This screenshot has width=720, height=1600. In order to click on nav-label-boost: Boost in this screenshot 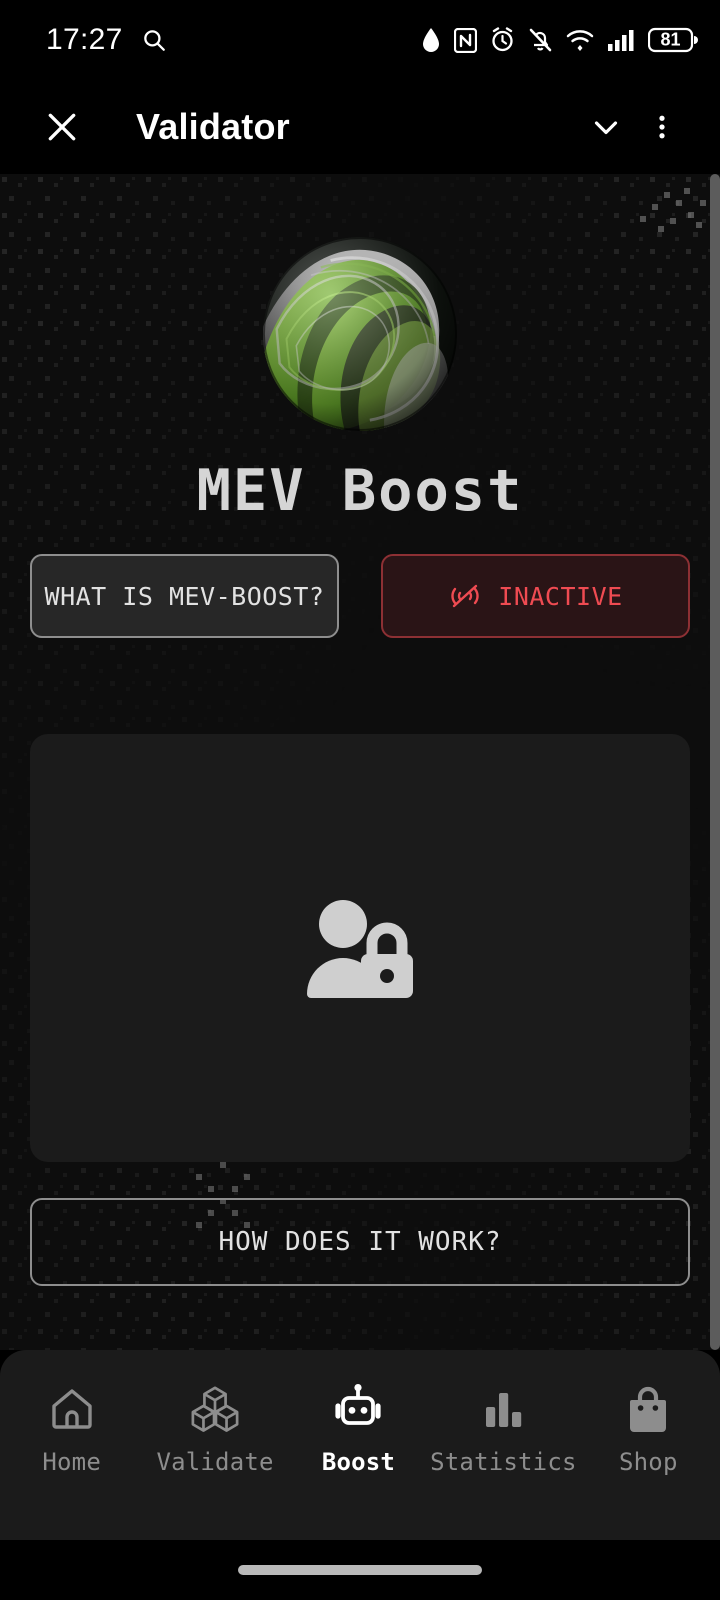, I will do `click(358, 1462)`.